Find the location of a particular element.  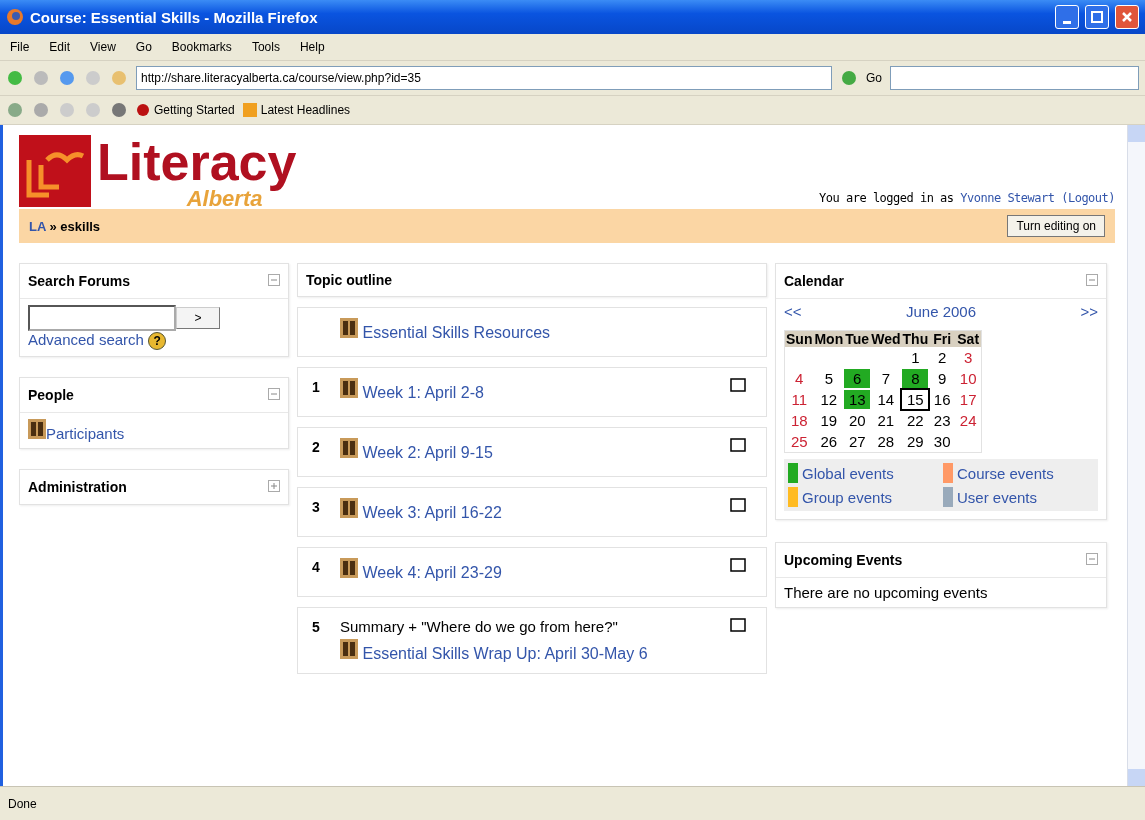

advanced-search-link: Advanced search is located at coordinates (86, 339).